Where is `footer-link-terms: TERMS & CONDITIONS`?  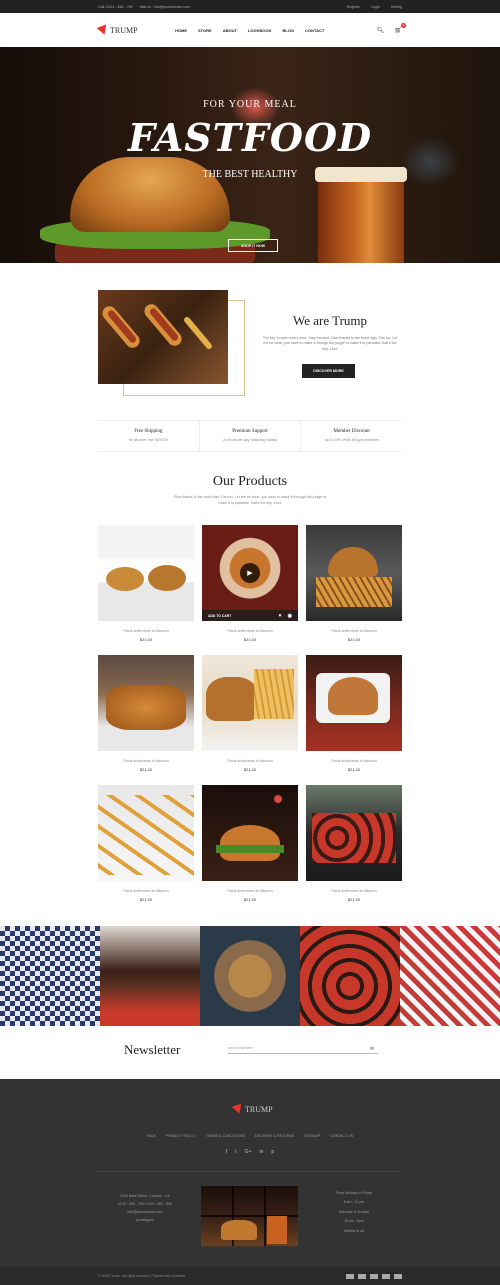 footer-link-terms: TERMS & CONDITIONS is located at coordinates (225, 1136).